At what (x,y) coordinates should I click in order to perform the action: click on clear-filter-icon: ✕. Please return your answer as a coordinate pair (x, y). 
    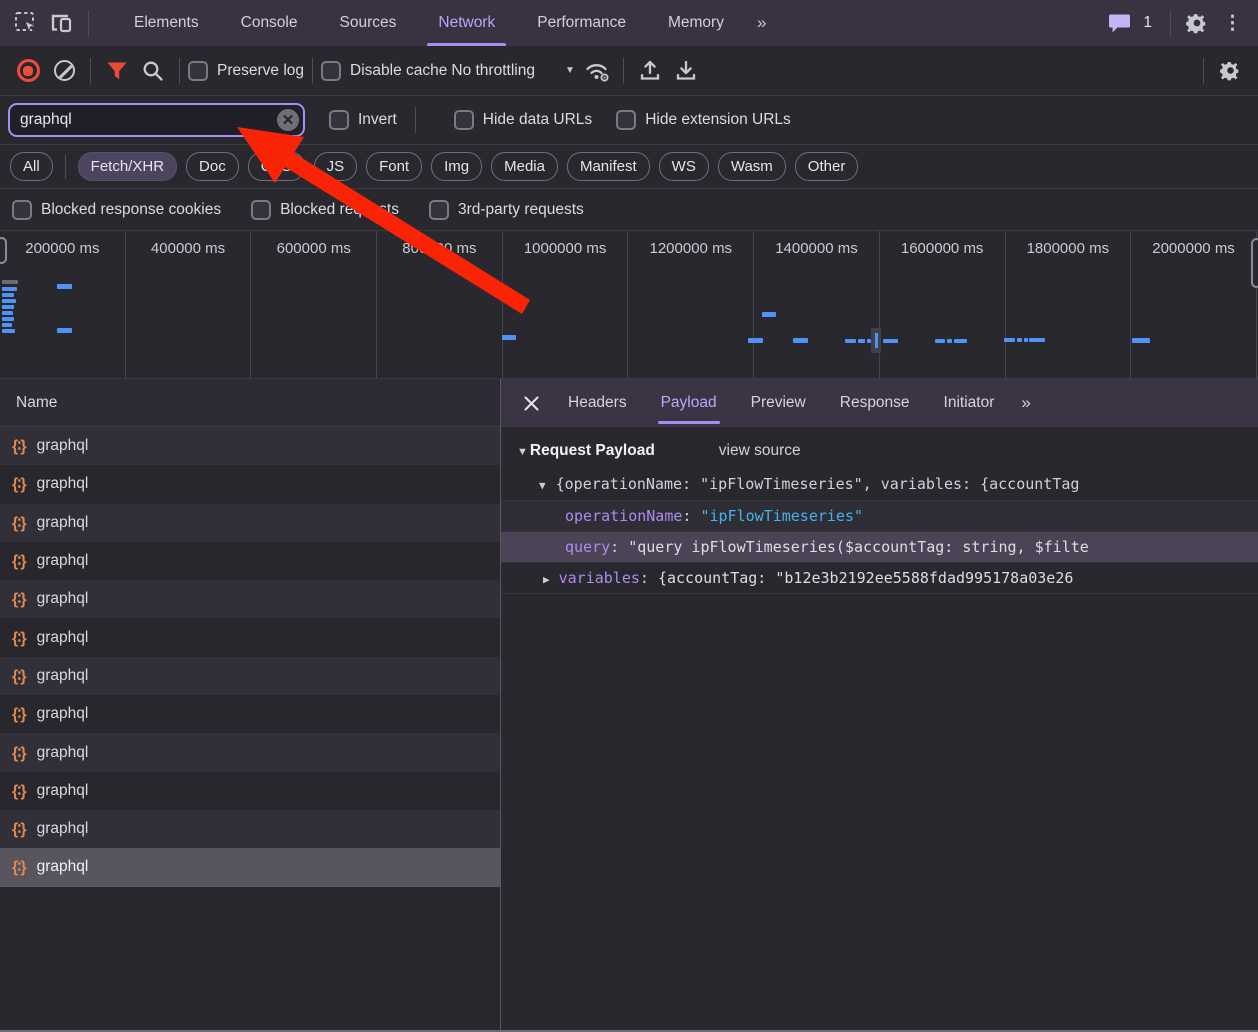
    Looking at the image, I should click on (288, 120).